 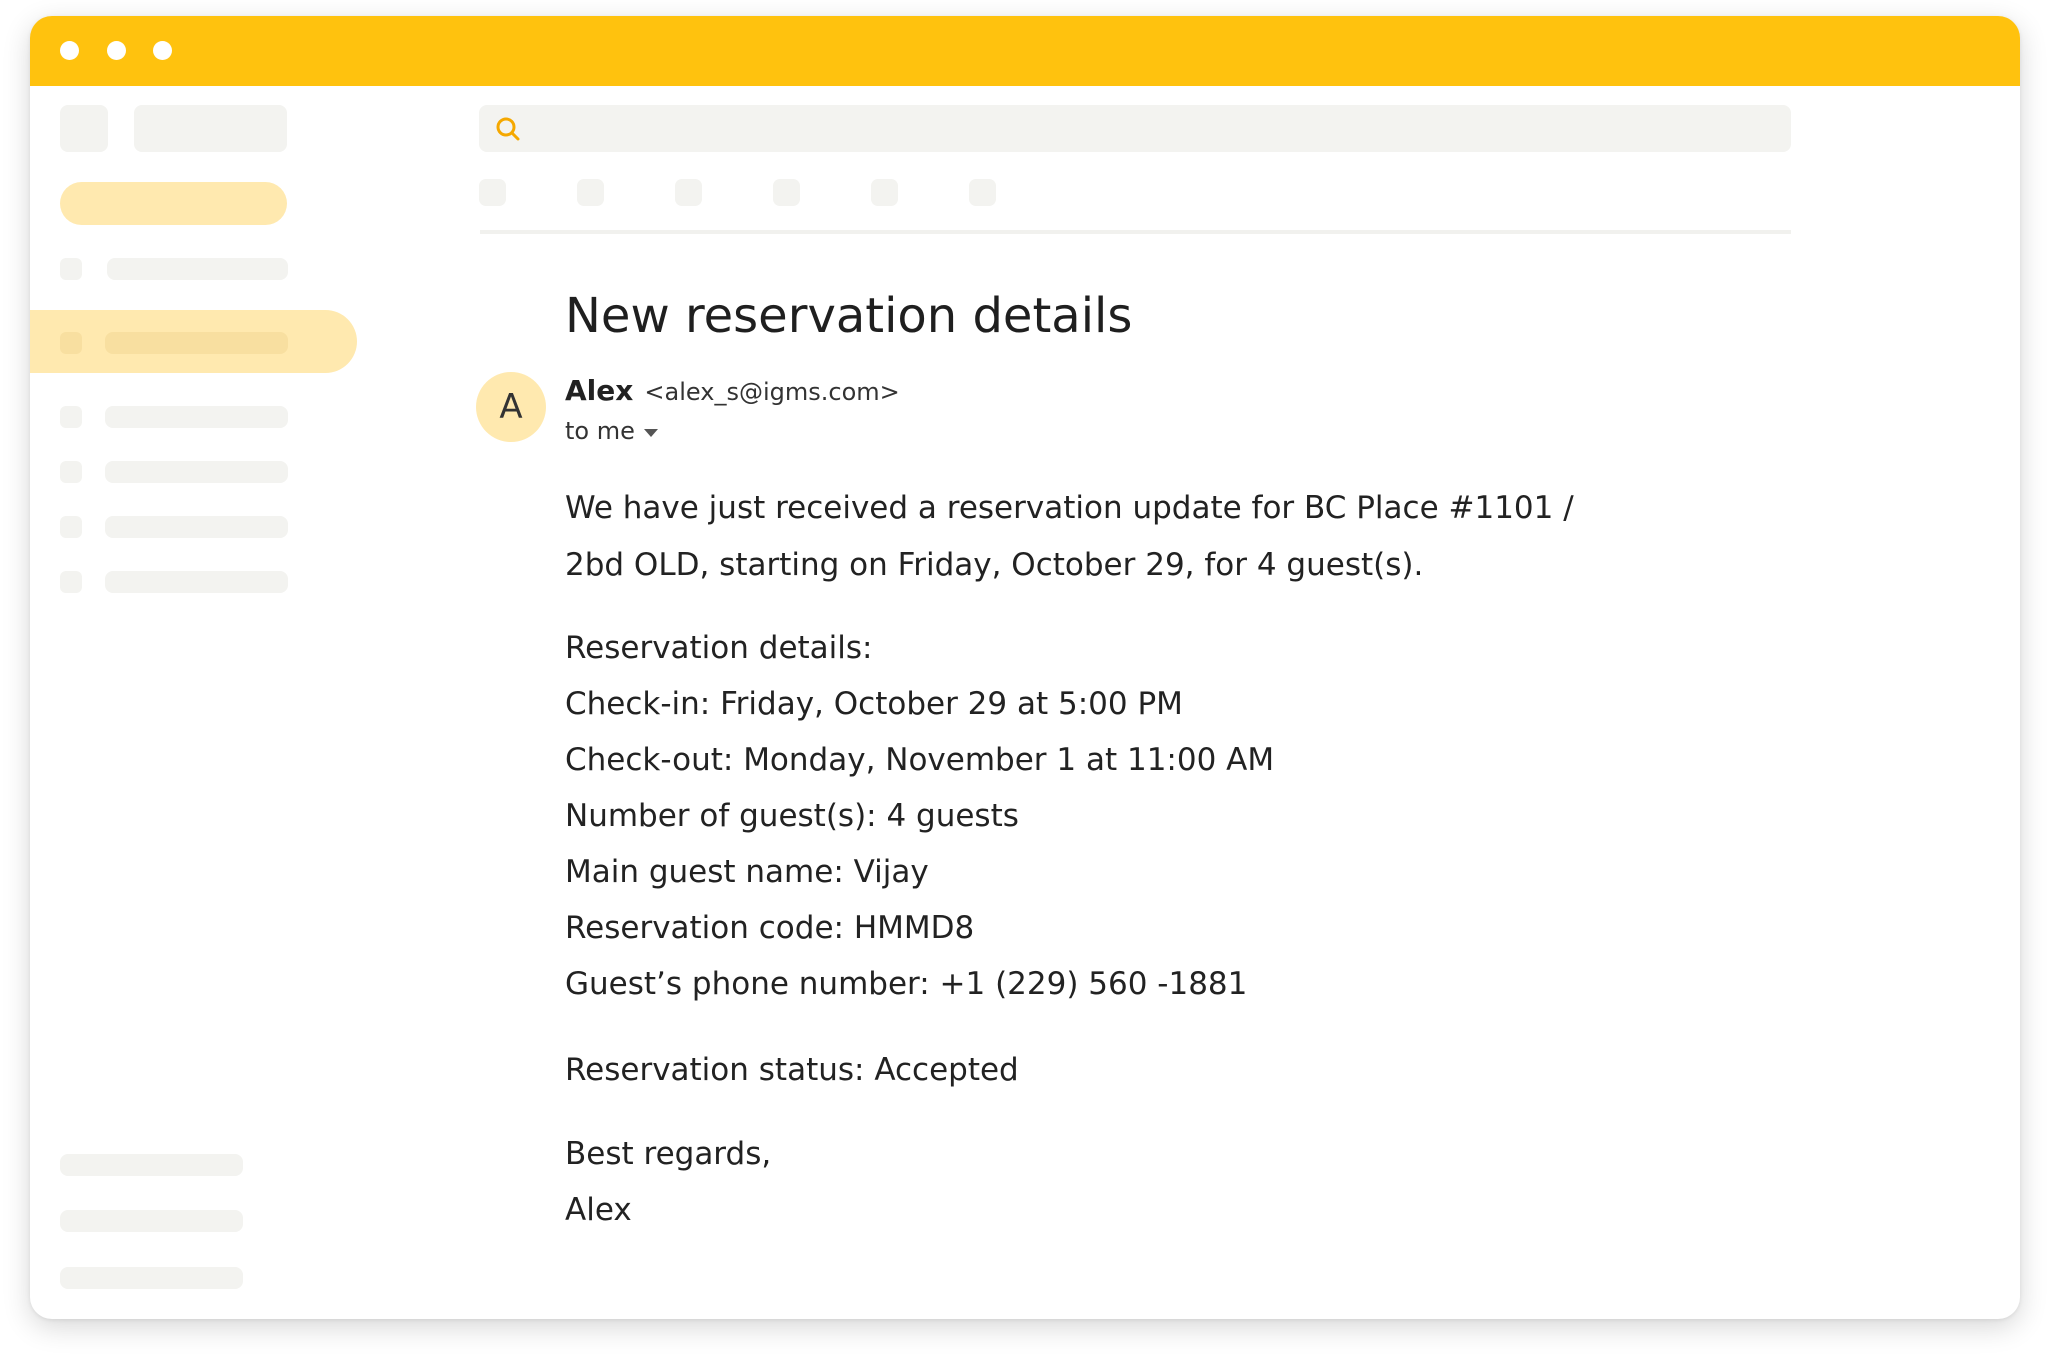 I want to click on search-bar, so click(x=1135, y=128).